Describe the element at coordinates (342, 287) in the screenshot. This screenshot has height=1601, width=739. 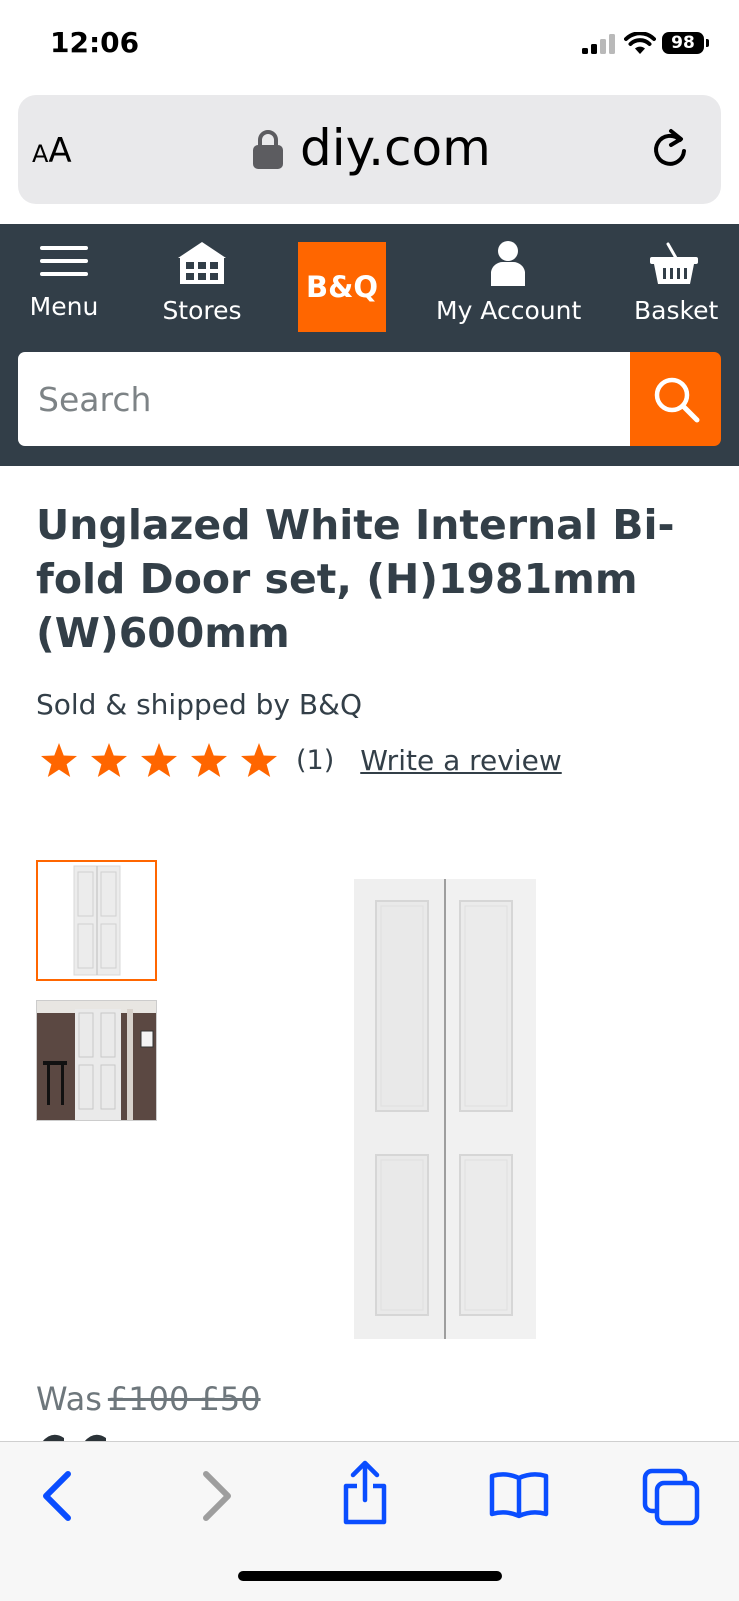
I see `bq-logo: B&Q` at that location.